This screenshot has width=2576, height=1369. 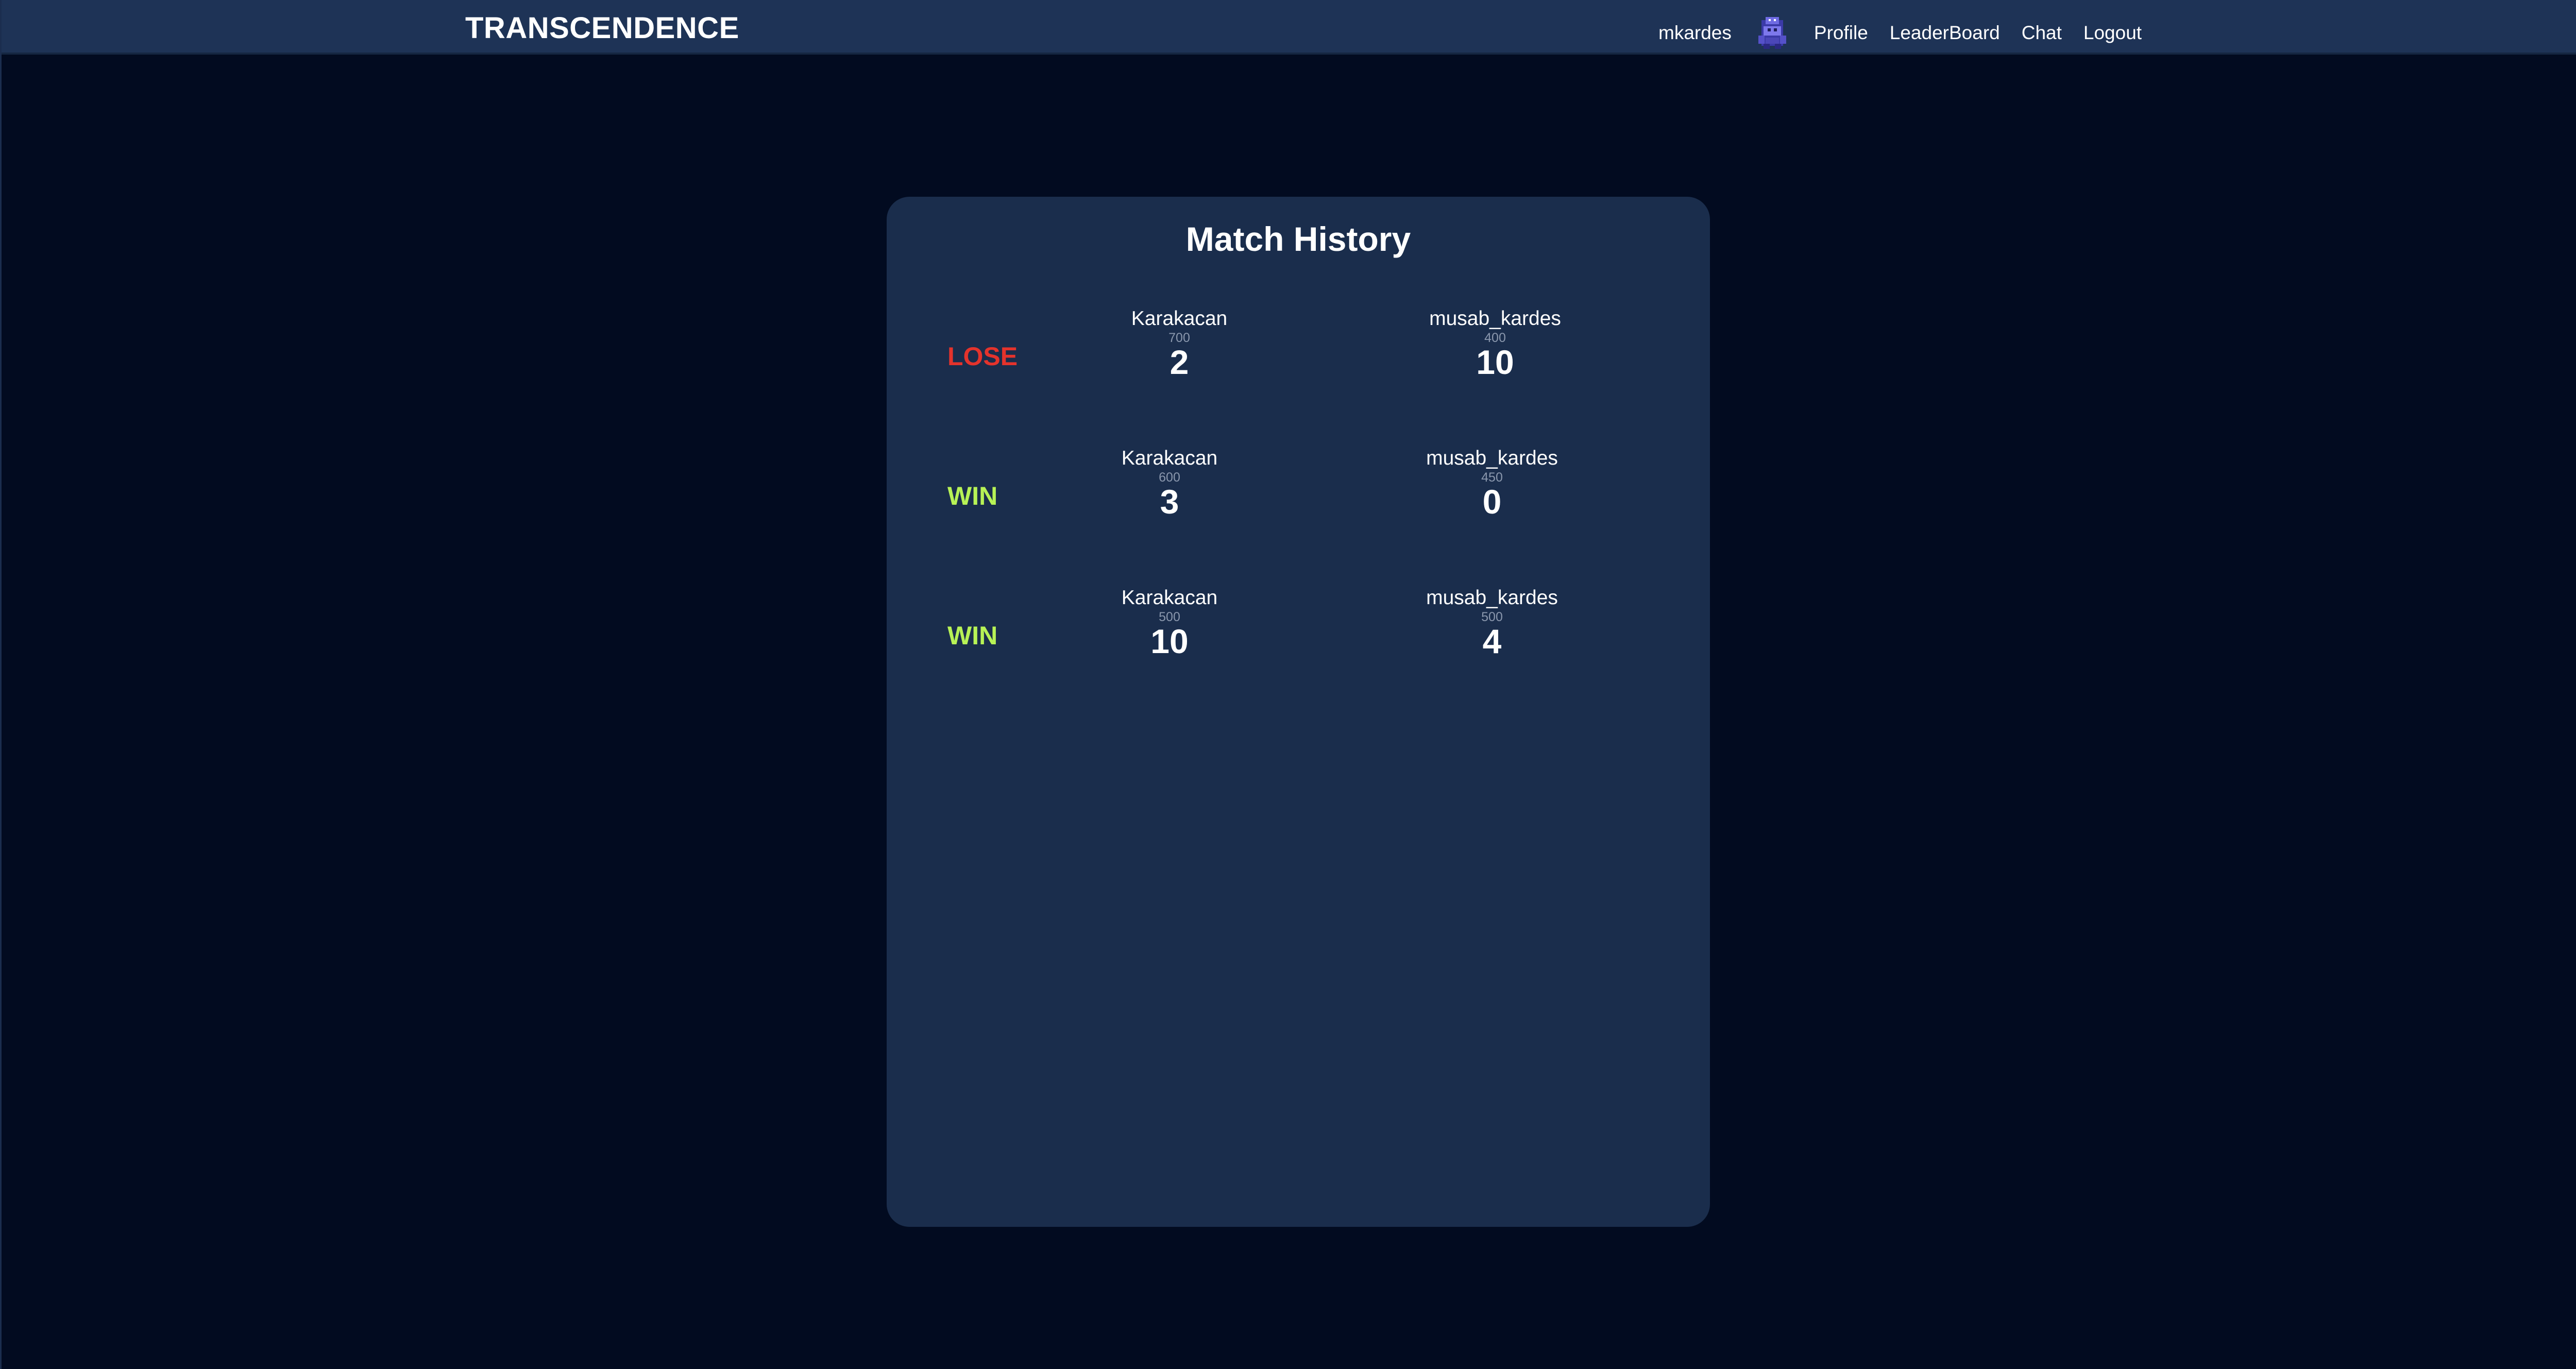 What do you see at coordinates (982, 356) in the screenshot?
I see `match-result-badge: LOSE` at bounding box center [982, 356].